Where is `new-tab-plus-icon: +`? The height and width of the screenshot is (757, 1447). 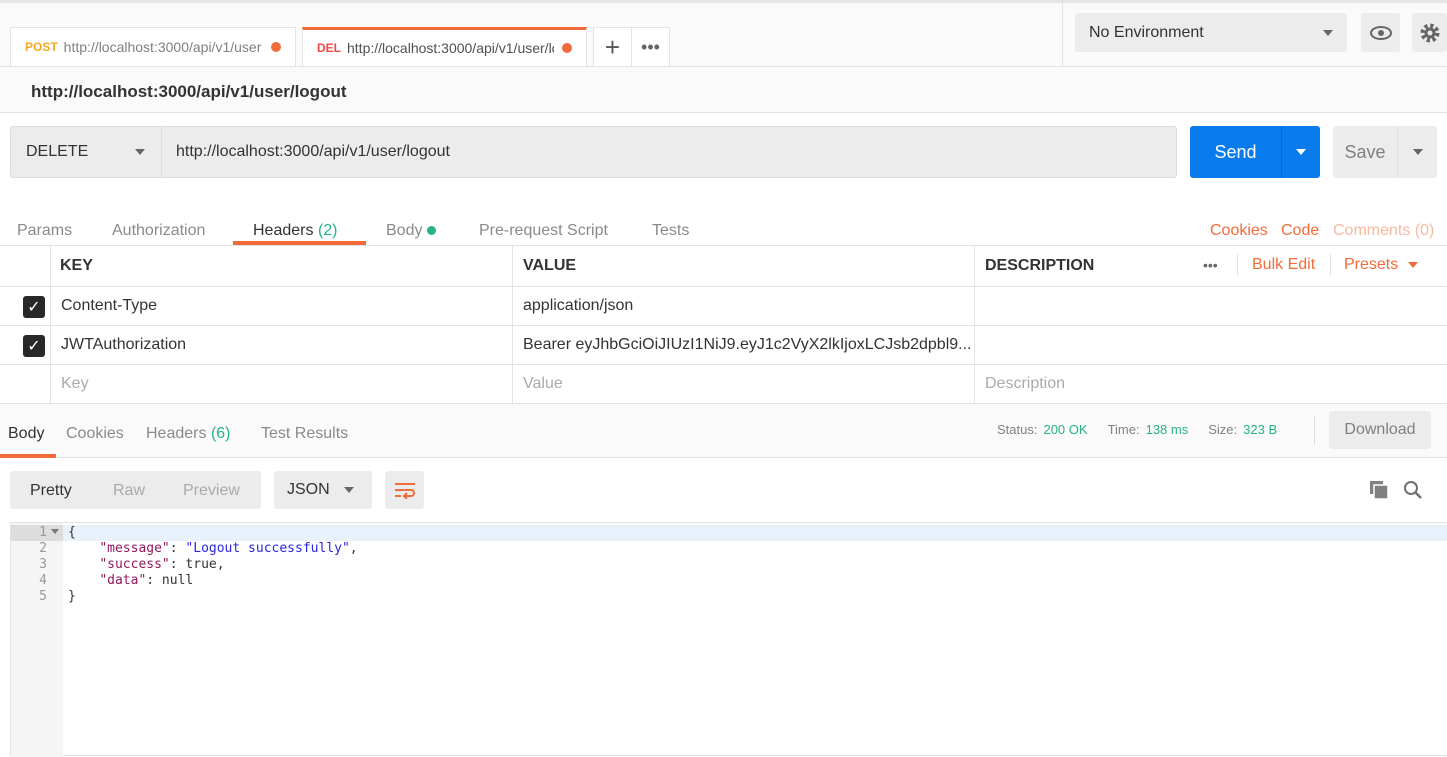
new-tab-plus-icon: + is located at coordinates (612, 46).